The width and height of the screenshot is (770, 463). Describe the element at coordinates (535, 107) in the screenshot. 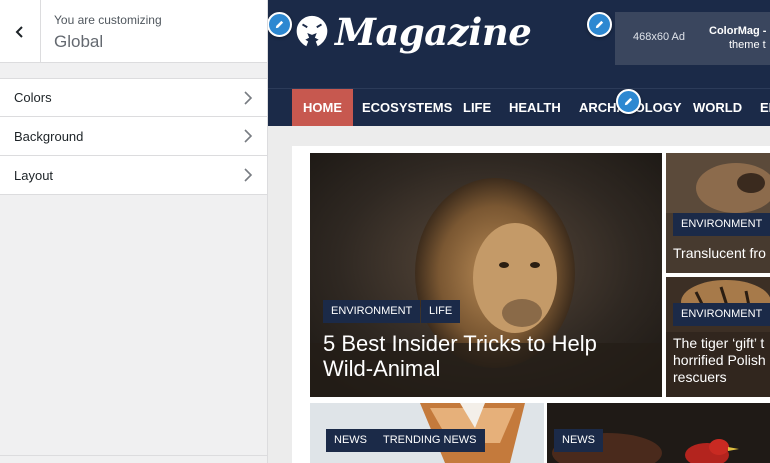

I see `nav-health: HEALTH` at that location.